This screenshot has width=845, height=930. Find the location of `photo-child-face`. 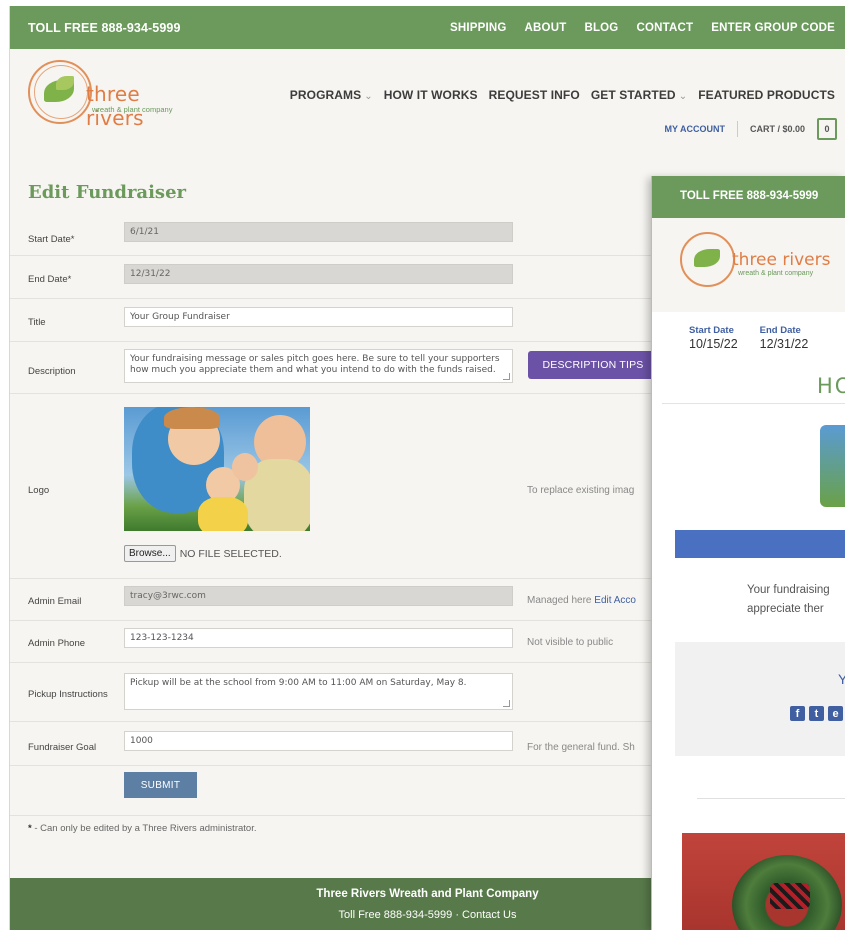

photo-child-face is located at coordinates (245, 467).